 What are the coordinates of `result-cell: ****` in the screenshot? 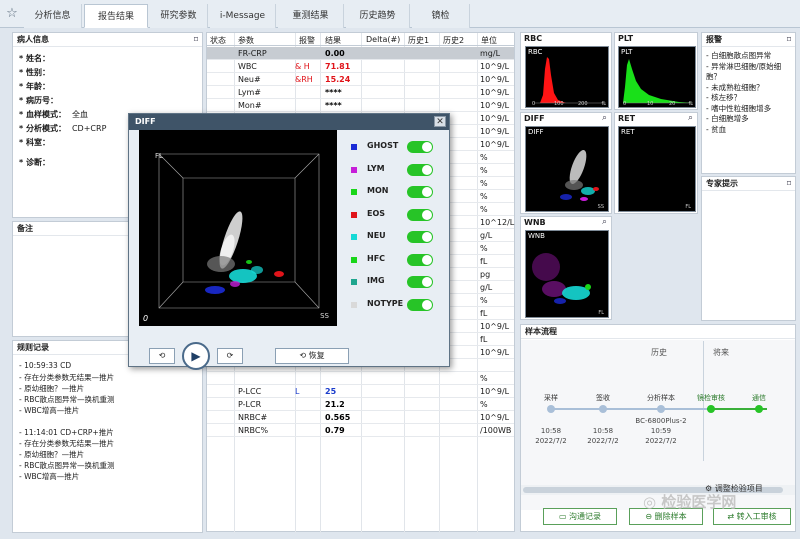 It's located at (333, 105).